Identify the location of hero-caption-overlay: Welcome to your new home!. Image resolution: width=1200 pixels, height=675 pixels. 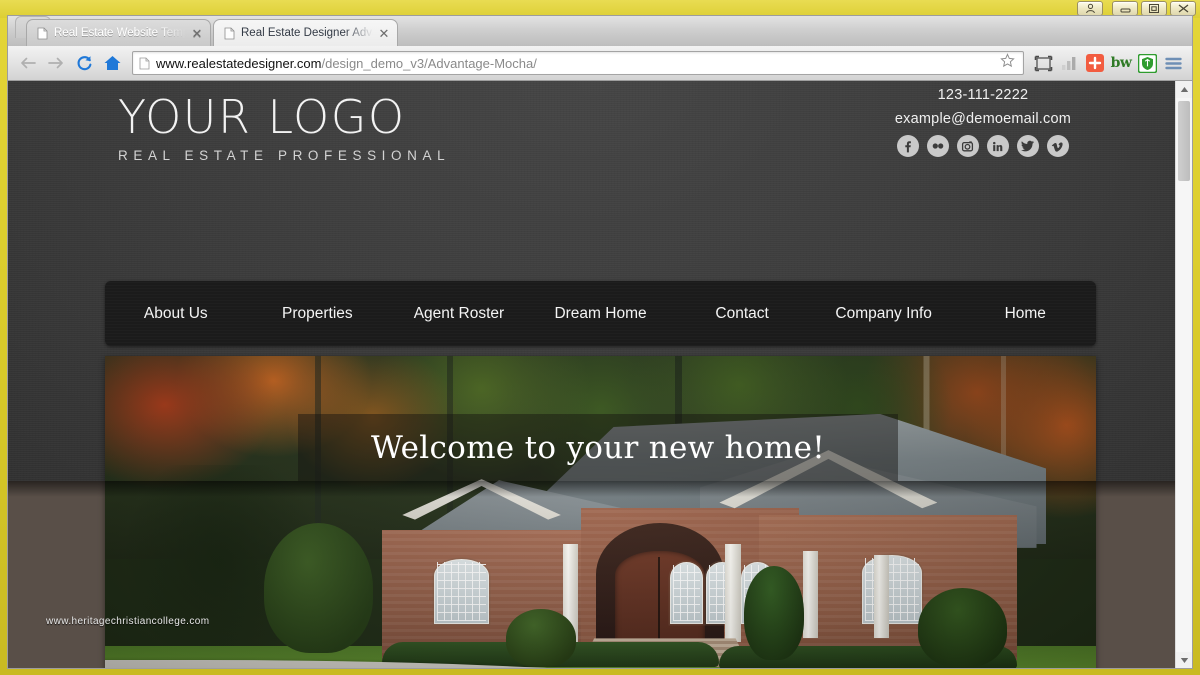
(598, 447).